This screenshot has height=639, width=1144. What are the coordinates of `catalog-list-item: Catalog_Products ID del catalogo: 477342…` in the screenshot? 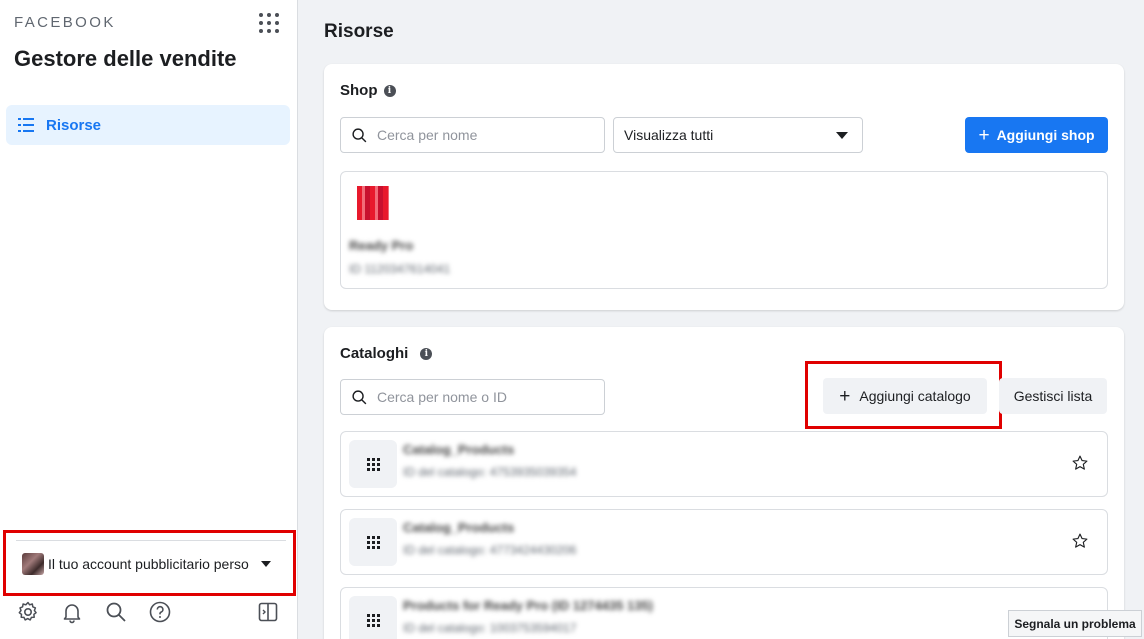 It's located at (724, 542).